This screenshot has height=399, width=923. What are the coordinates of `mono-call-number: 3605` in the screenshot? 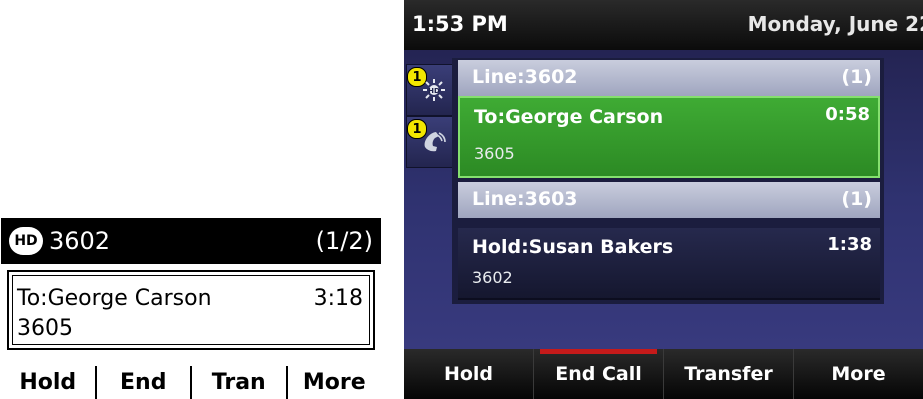 It's located at (45, 328).